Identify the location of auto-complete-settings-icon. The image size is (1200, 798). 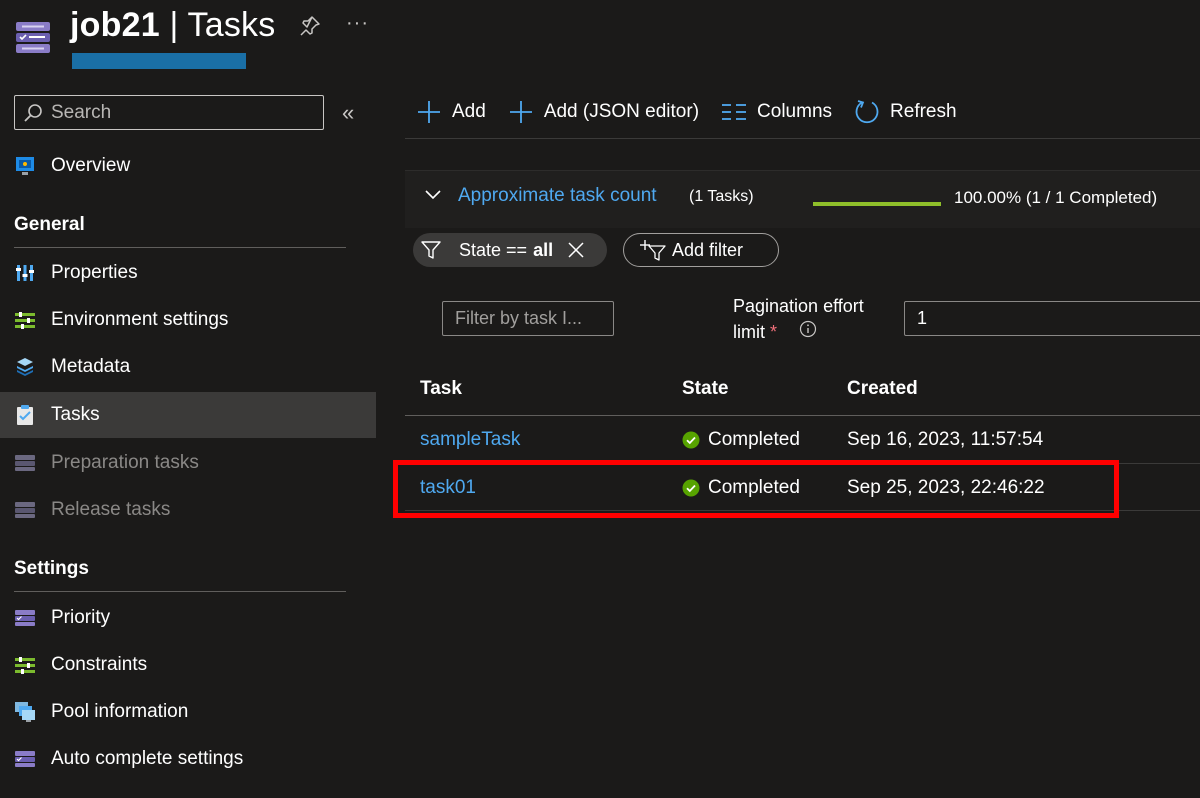
(25, 759).